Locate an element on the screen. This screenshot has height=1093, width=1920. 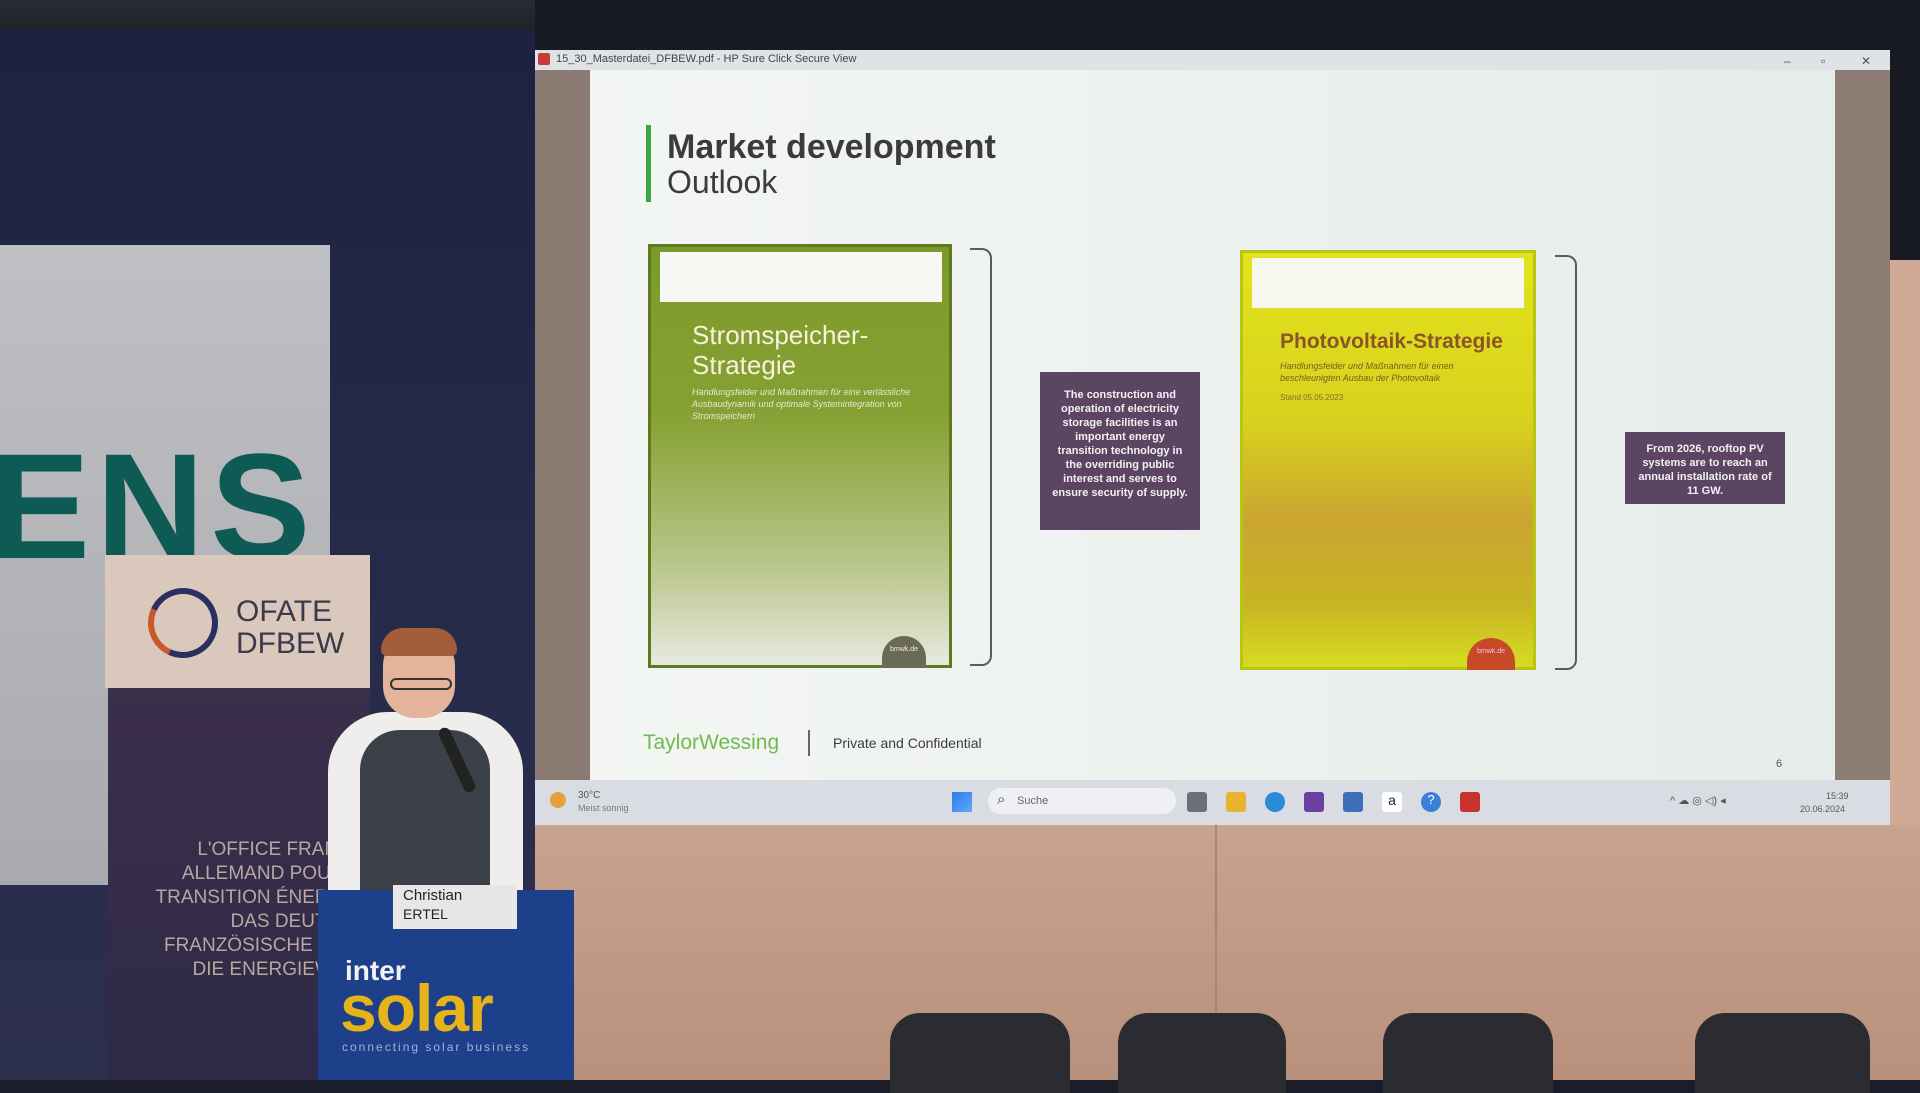
speaker-vest is located at coordinates (425, 820).